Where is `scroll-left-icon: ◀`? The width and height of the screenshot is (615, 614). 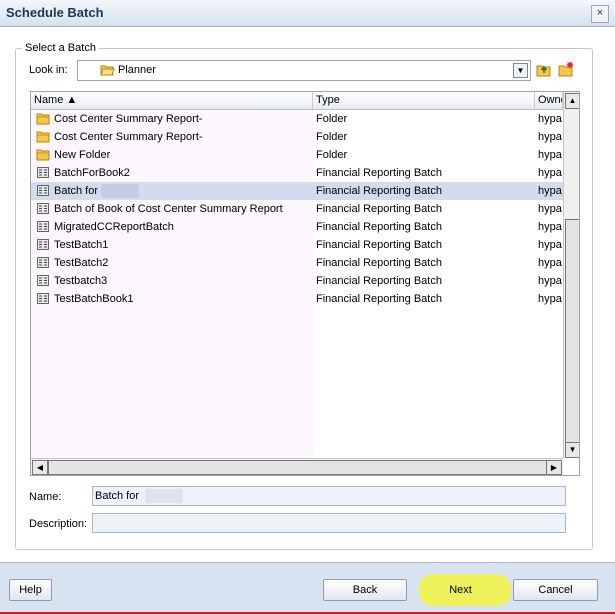
scroll-left-icon: ◀ is located at coordinates (40, 467).